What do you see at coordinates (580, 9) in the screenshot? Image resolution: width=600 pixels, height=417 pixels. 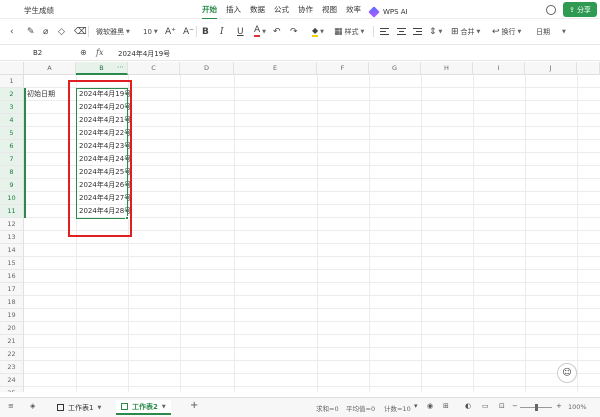 I see `share-button: ⇪ 分享` at bounding box center [580, 9].